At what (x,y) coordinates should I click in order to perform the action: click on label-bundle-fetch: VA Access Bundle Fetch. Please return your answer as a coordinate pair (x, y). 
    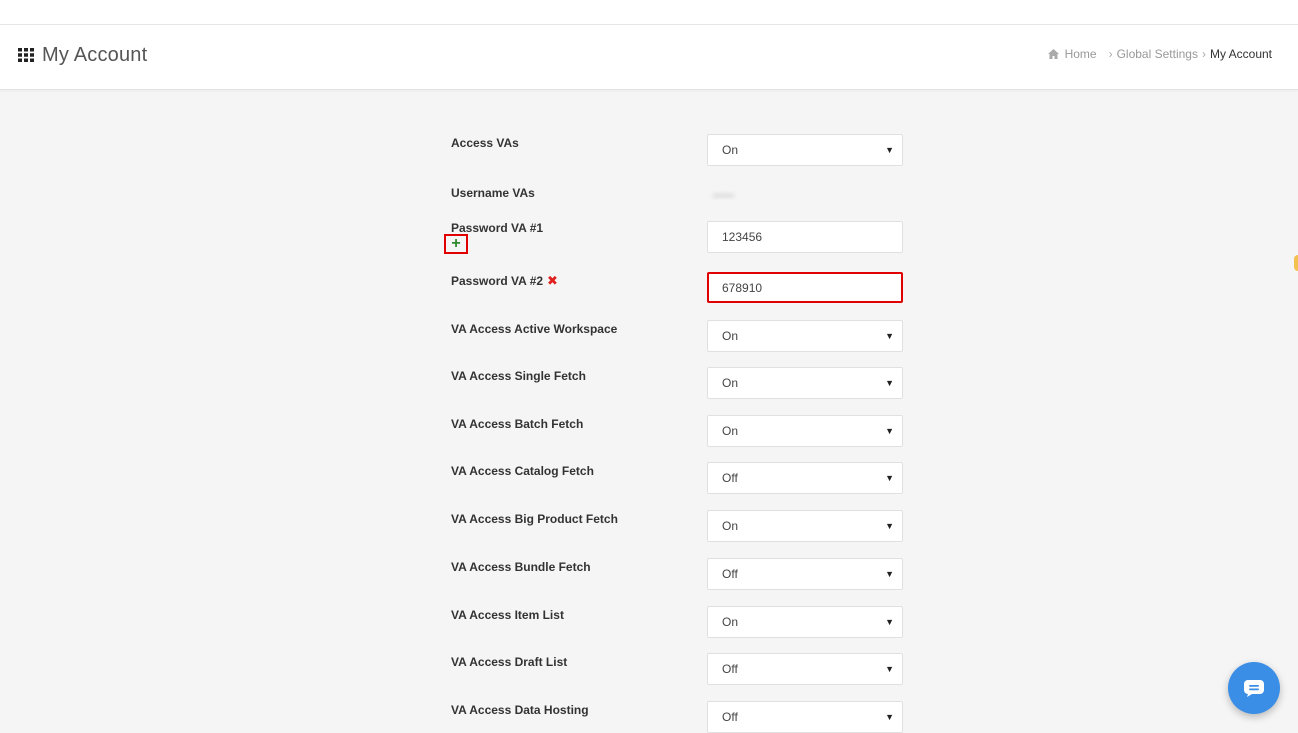
    Looking at the image, I should click on (521, 567).